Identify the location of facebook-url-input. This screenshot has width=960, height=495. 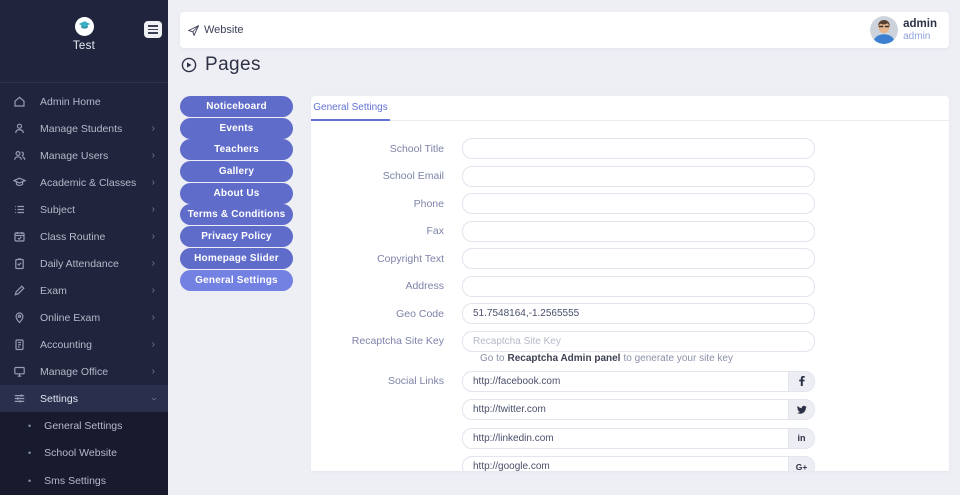
(625, 381).